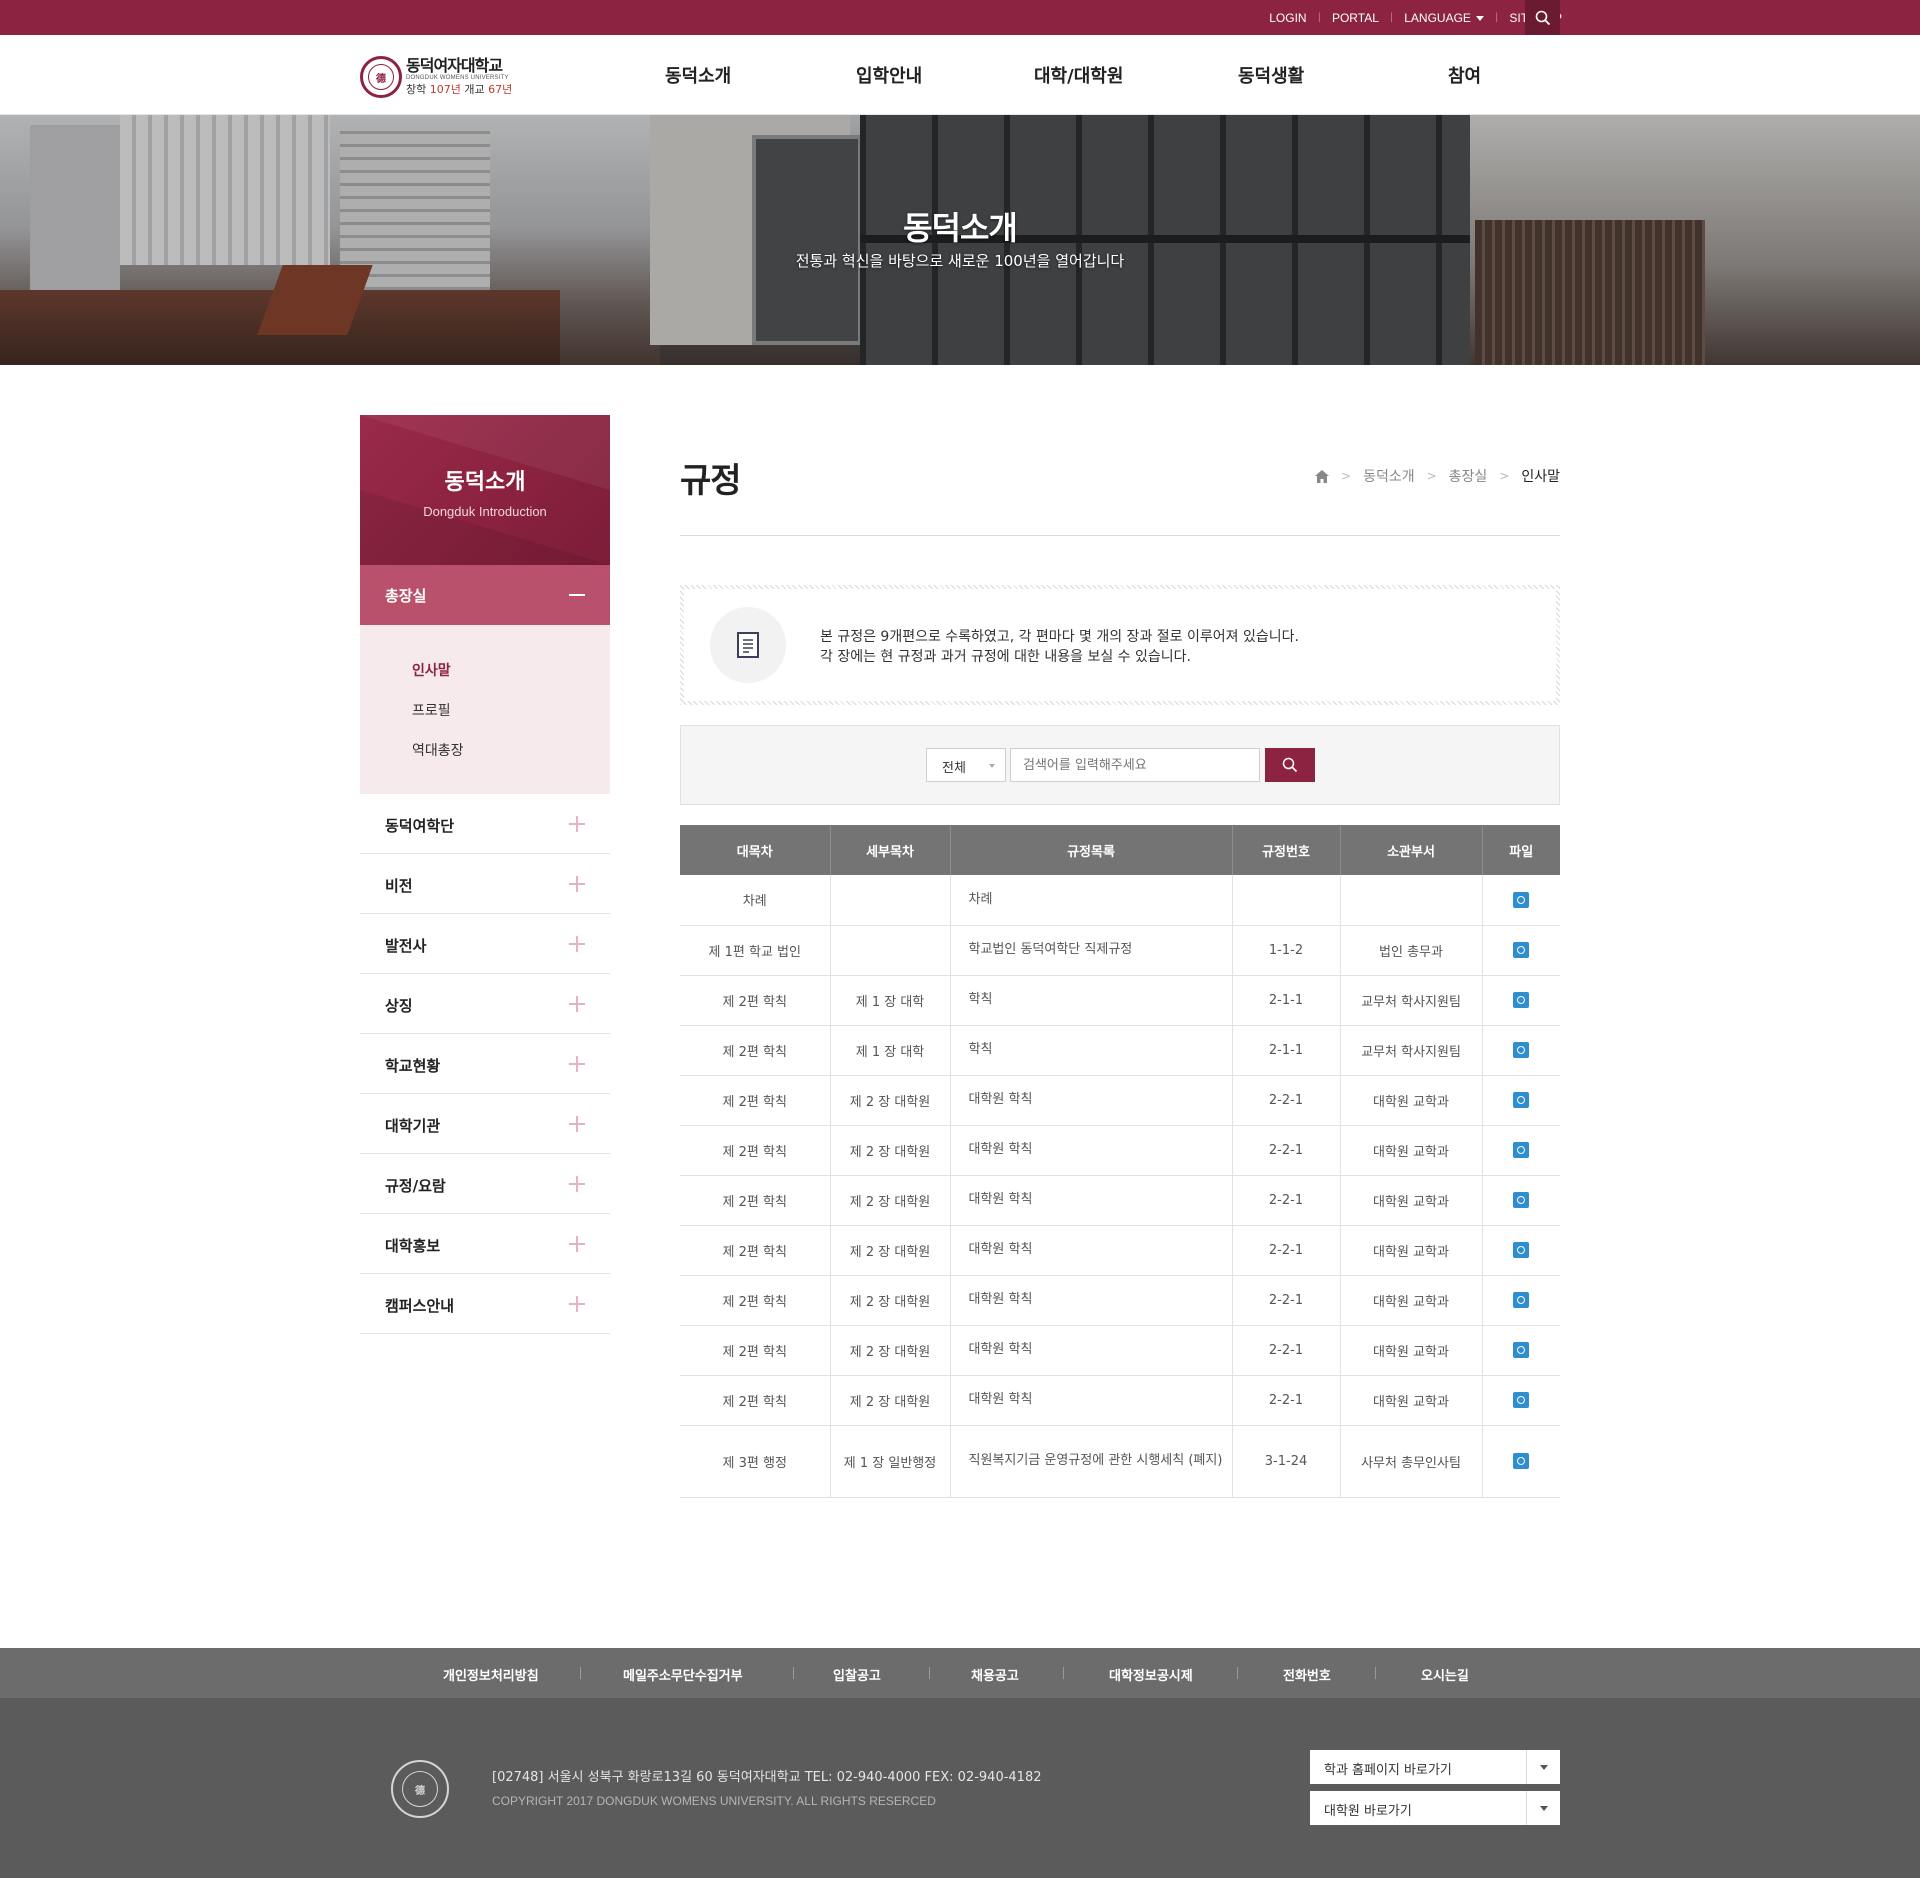 The width and height of the screenshot is (1920, 1878). Describe the element at coordinates (485, 1124) in the screenshot. I see `sidebar-item-institutions: 대학기관` at that location.